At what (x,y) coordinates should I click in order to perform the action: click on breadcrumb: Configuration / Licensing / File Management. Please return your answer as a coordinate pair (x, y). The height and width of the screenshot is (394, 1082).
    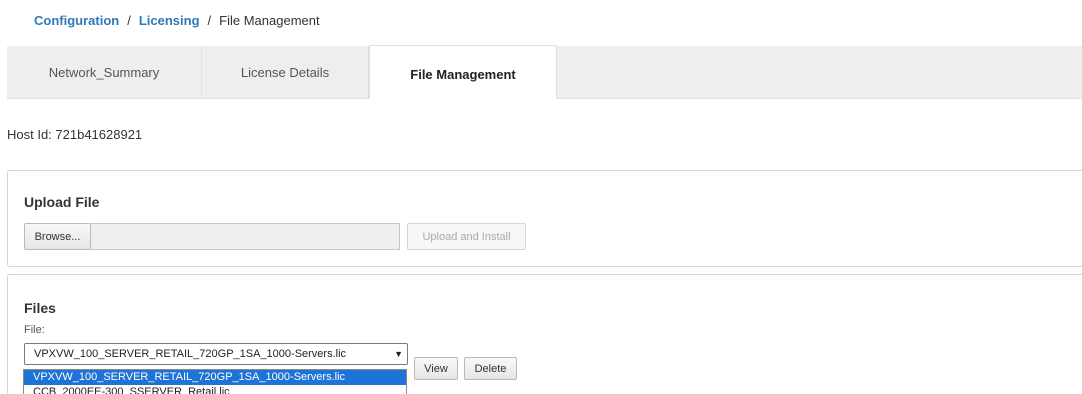
    Looking at the image, I should click on (177, 20).